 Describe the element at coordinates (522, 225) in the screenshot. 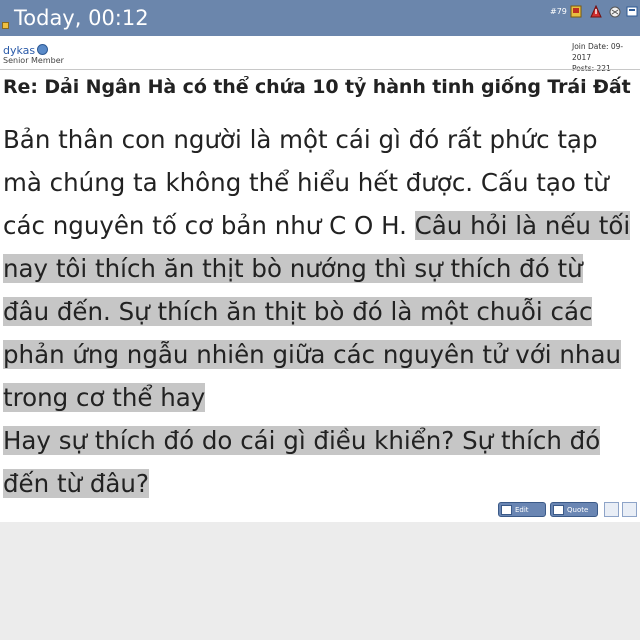

I see `highlighted-text: Câu hỏi là nếu tối` at that location.